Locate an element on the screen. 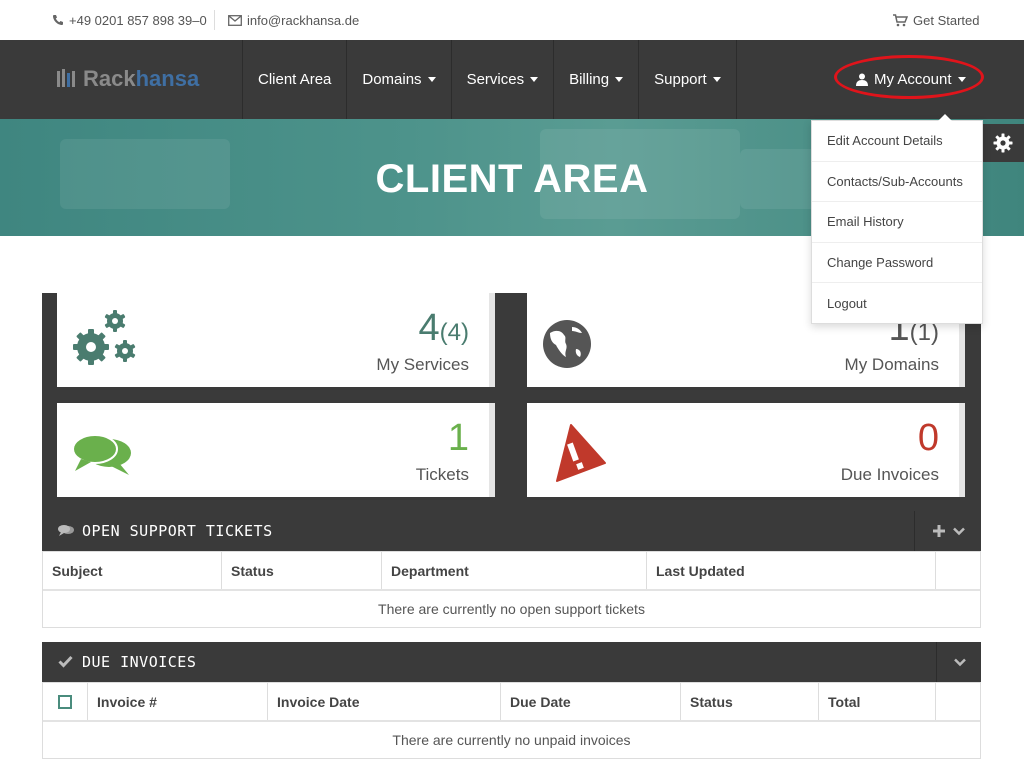 This screenshot has width=1024, height=768. warning-icon is located at coordinates (581, 453).